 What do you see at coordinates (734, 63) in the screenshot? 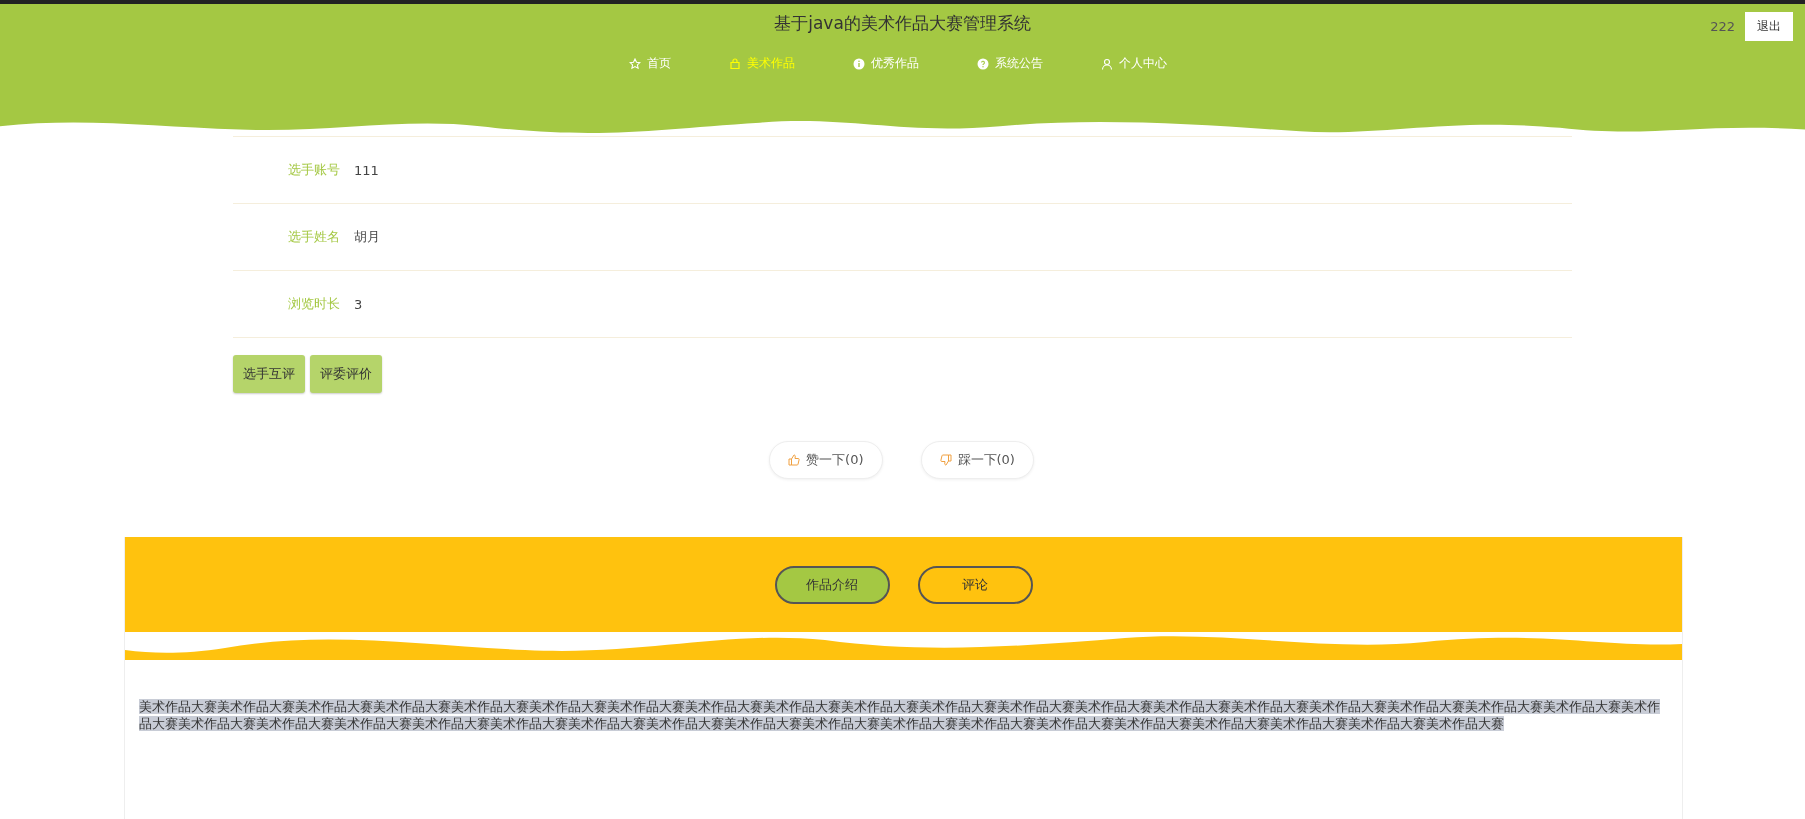
I see `bag-icon` at bounding box center [734, 63].